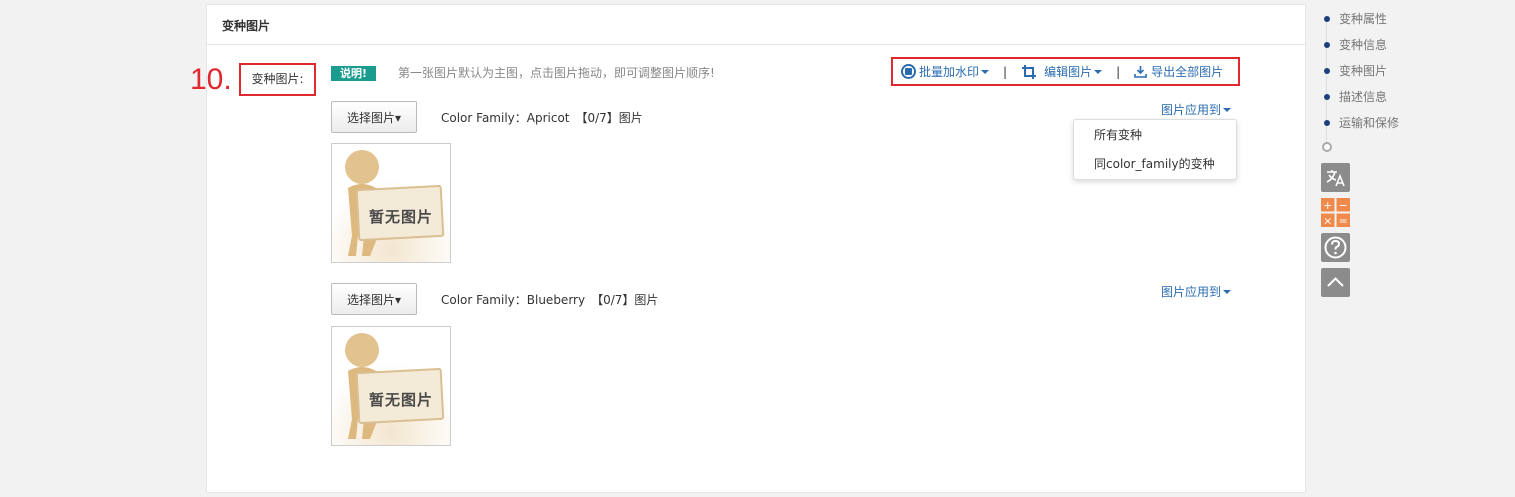 The height and width of the screenshot is (497, 1515). I want to click on translate-icon, so click(1335, 178).